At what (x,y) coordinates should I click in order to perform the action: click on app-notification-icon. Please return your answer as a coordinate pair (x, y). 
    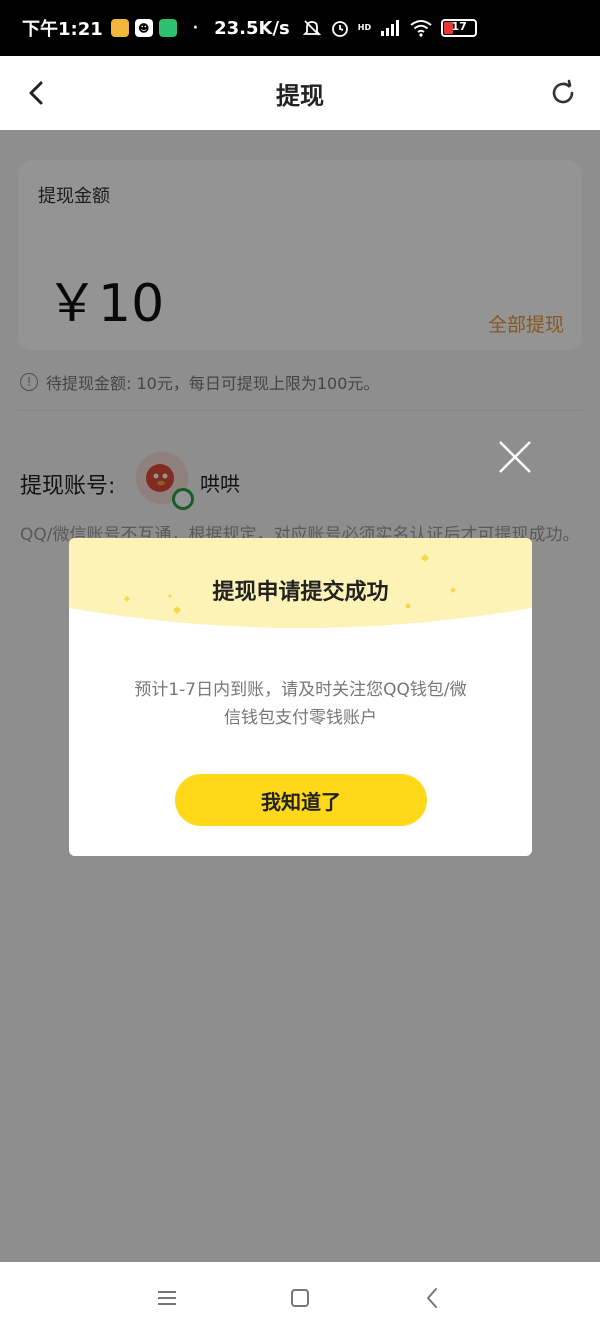
    Looking at the image, I should click on (119, 28).